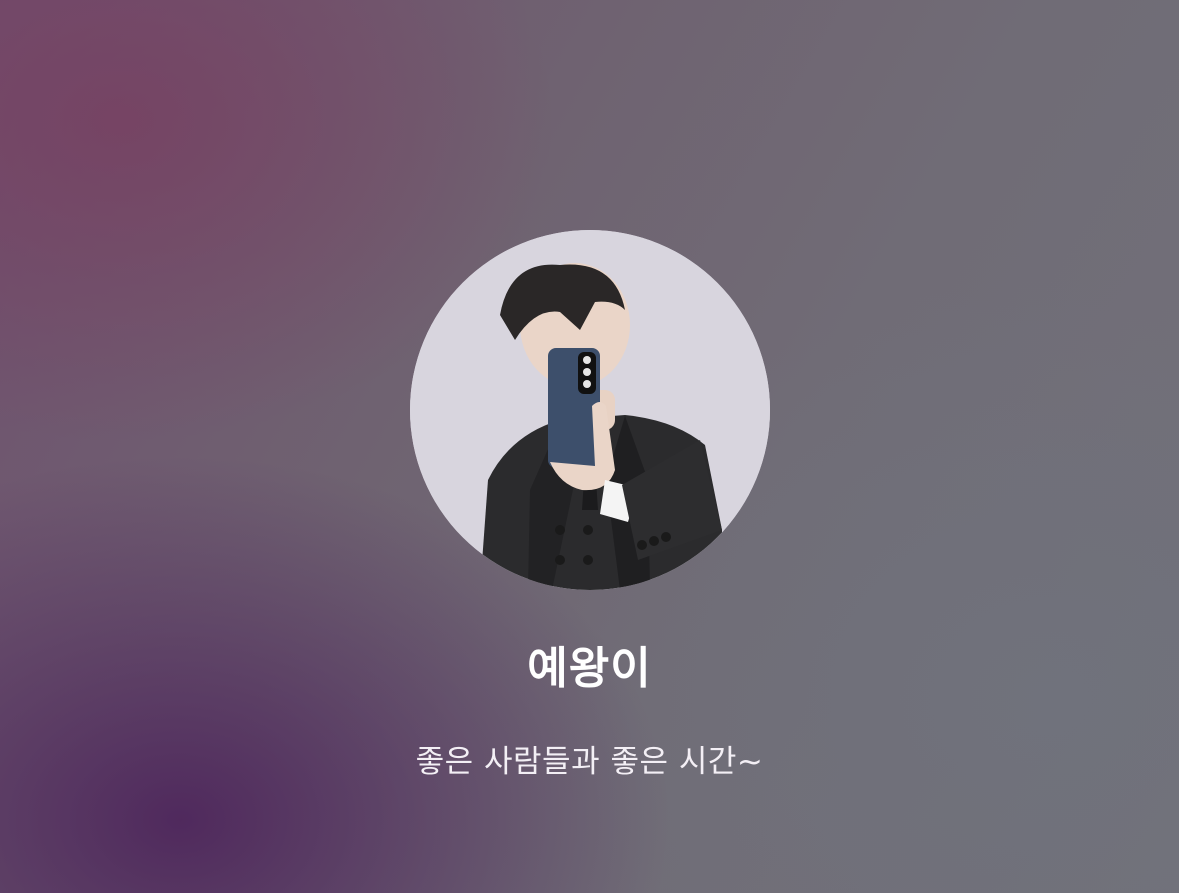  Describe the element at coordinates (589, 664) in the screenshot. I see `profile-name: 예왕이` at that location.